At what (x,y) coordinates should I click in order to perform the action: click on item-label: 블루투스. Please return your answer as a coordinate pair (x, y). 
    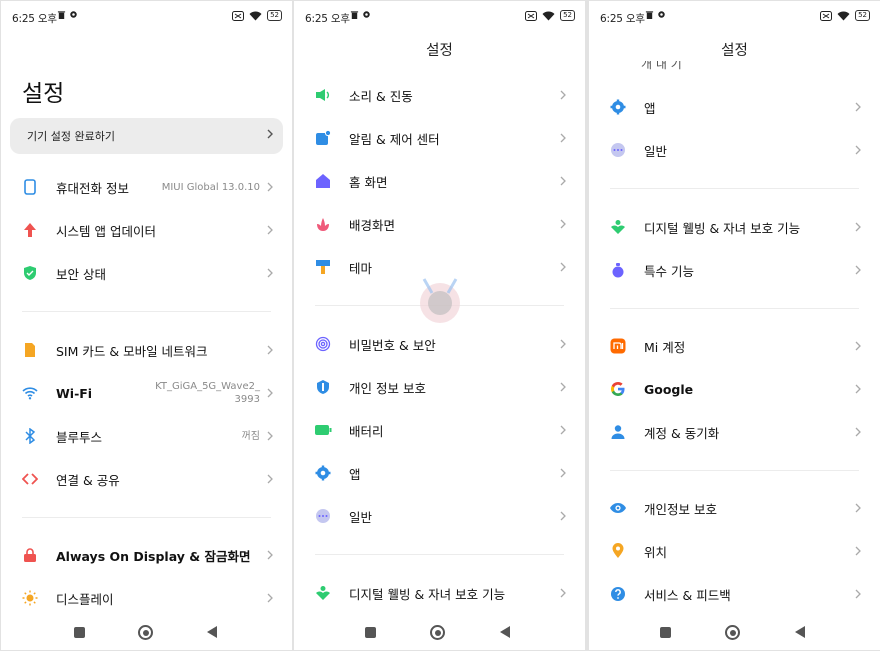
    Looking at the image, I should click on (79, 437).